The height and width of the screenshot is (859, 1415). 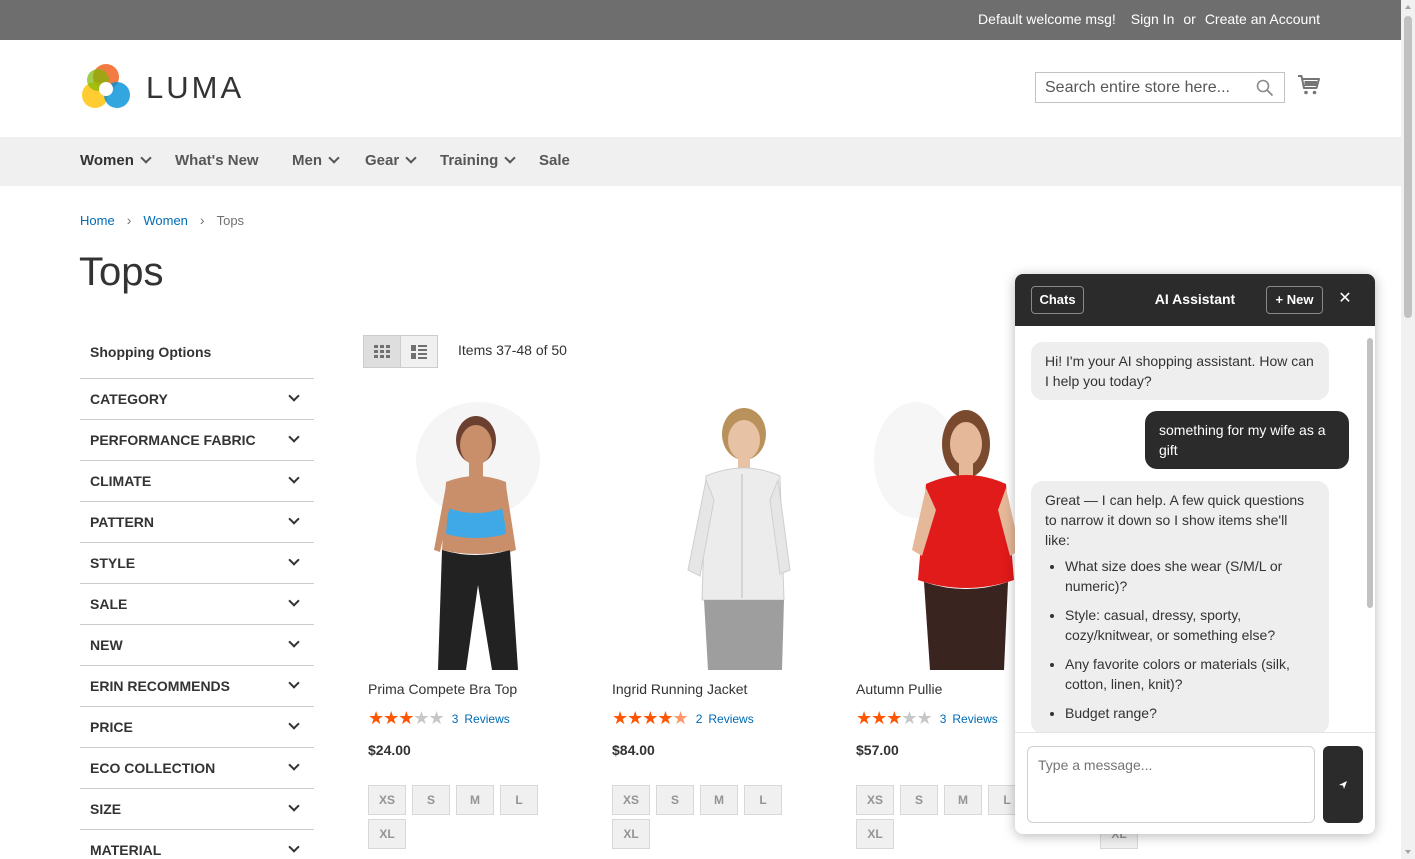 What do you see at coordinates (455, 718) in the screenshot?
I see `reviews-count: 3` at bounding box center [455, 718].